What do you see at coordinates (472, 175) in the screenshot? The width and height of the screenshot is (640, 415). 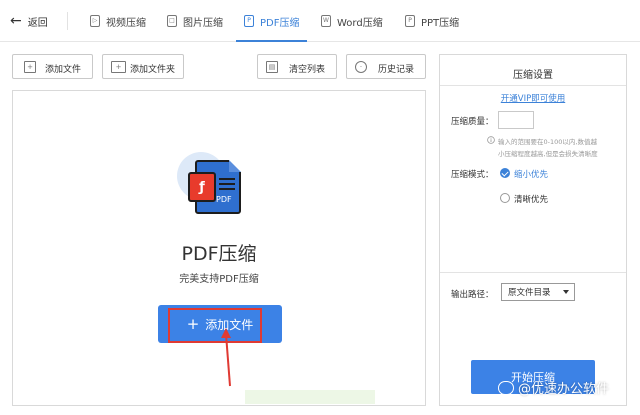 I see `mode-label: 压缩模式：` at bounding box center [472, 175].